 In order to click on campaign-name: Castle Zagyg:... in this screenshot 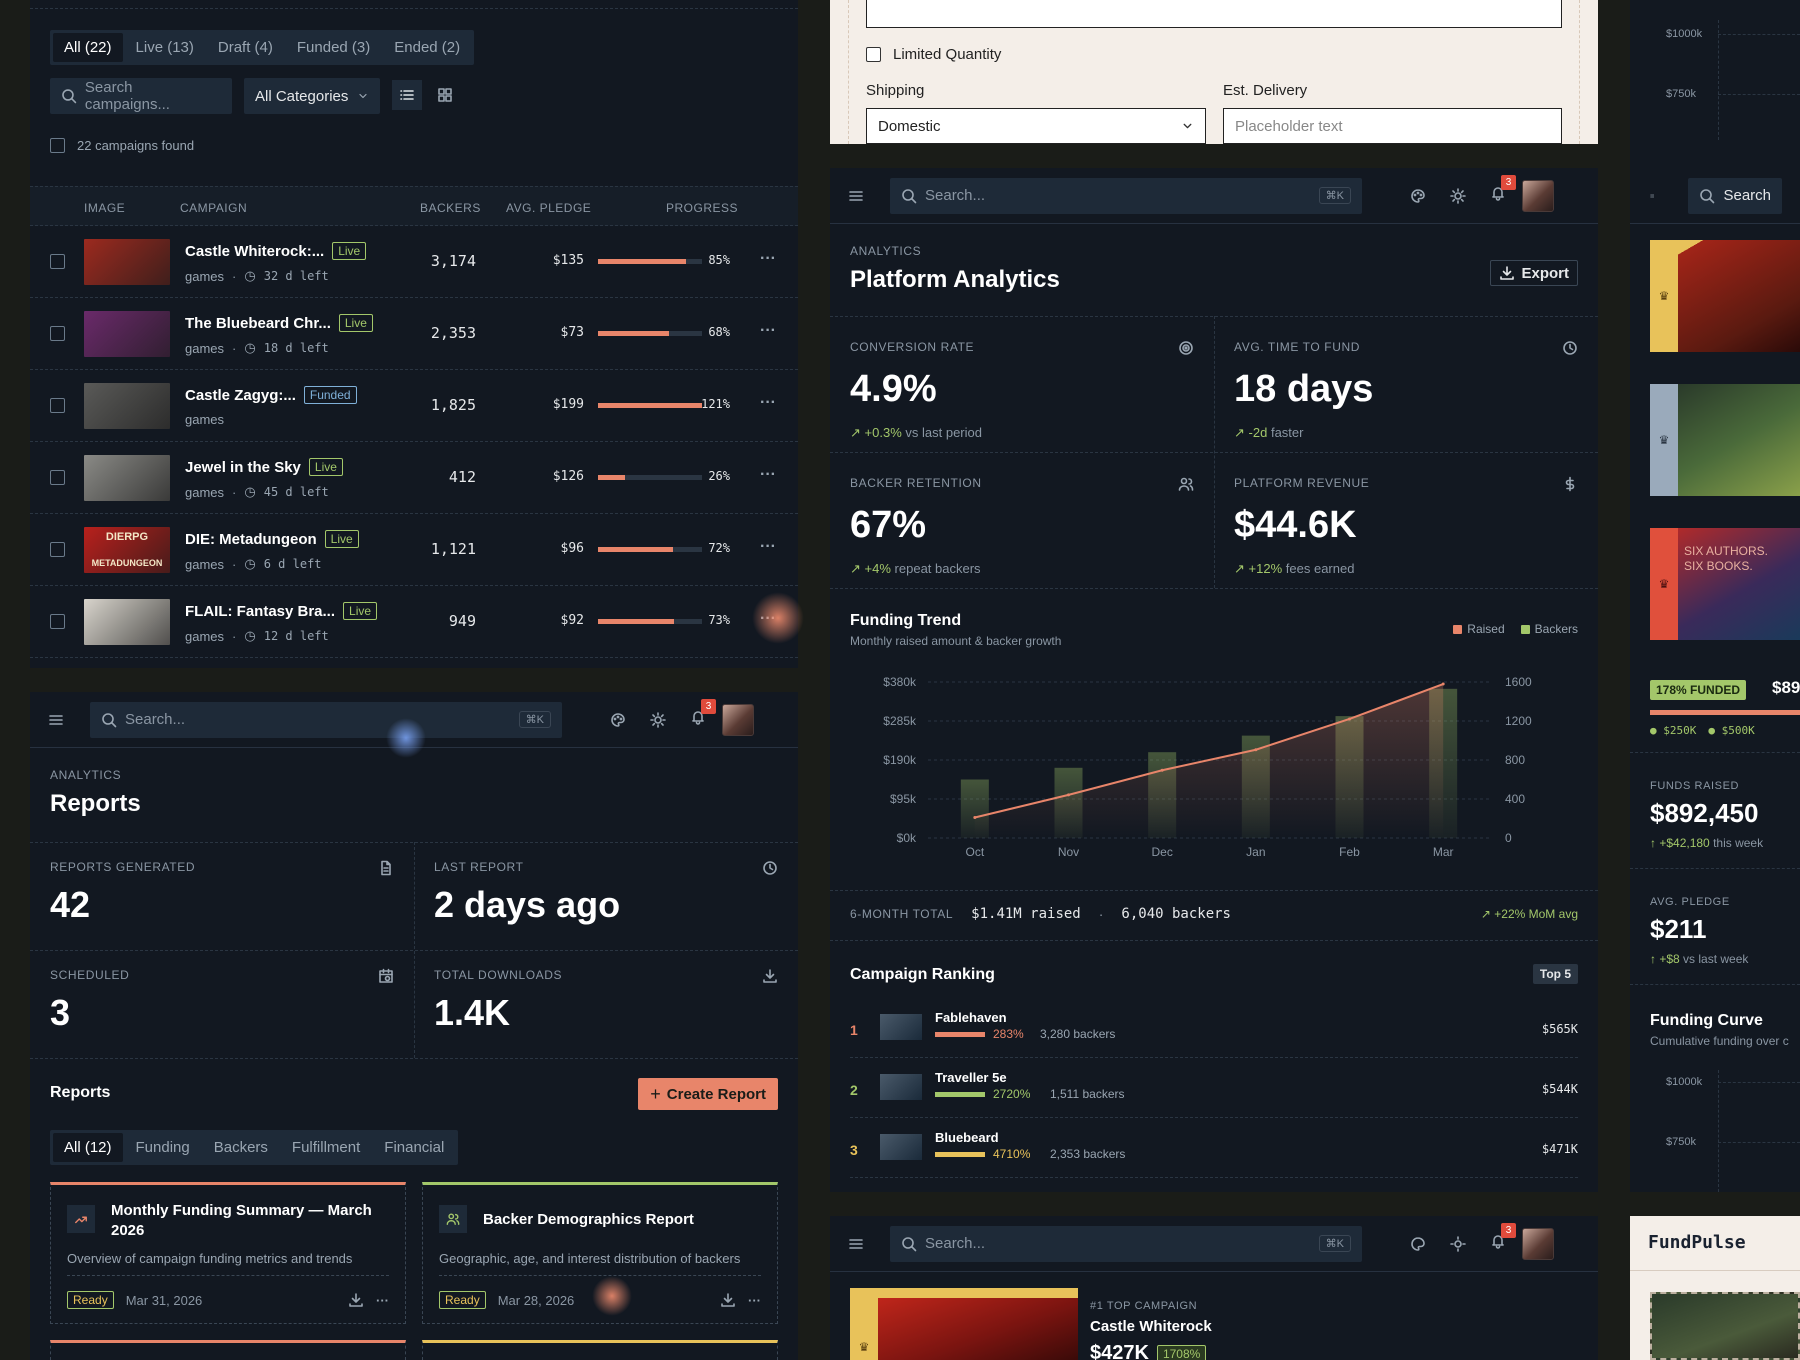, I will do `click(240, 395)`.